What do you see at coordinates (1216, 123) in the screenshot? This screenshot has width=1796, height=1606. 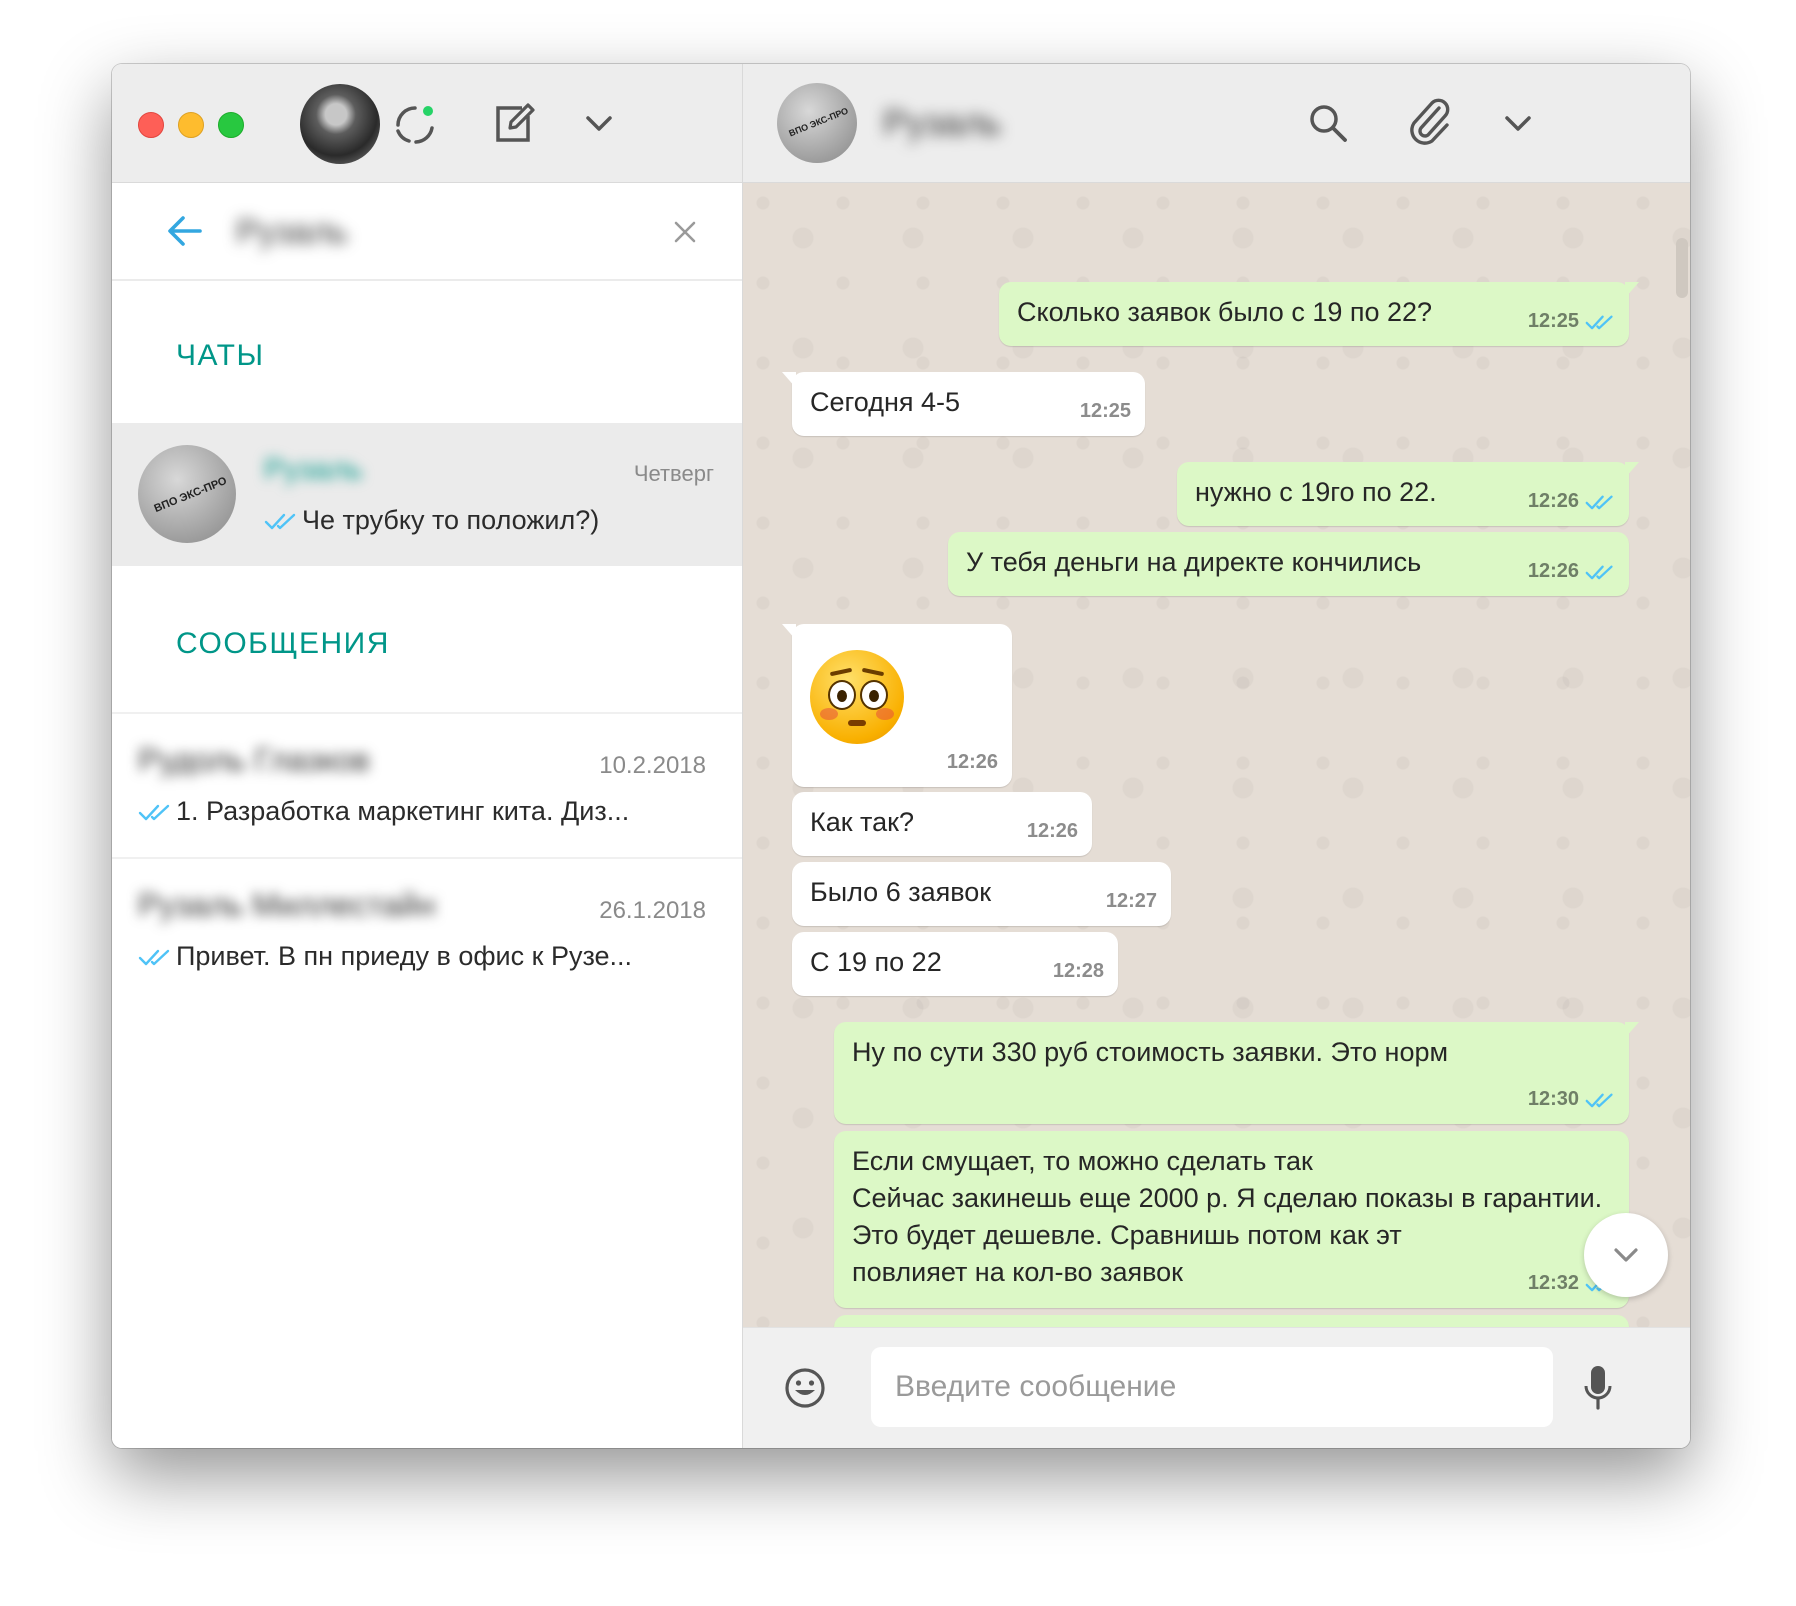 I see `conversation-header: ВПО ЭКС-ПРО Рузаль` at bounding box center [1216, 123].